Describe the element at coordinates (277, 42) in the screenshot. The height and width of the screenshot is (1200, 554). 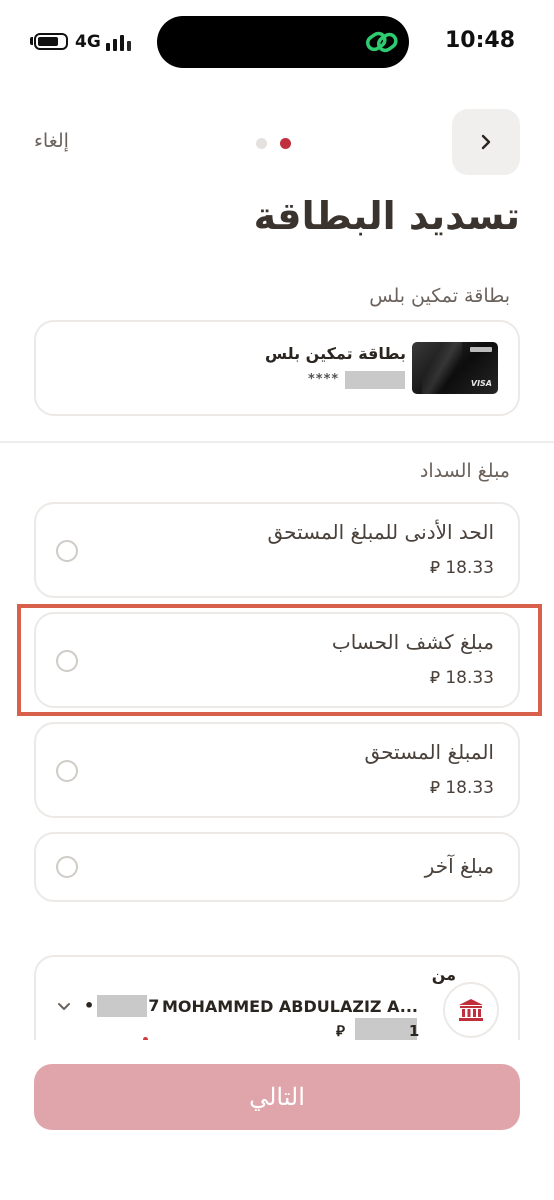
I see `status-bar: 4G 10:48` at that location.